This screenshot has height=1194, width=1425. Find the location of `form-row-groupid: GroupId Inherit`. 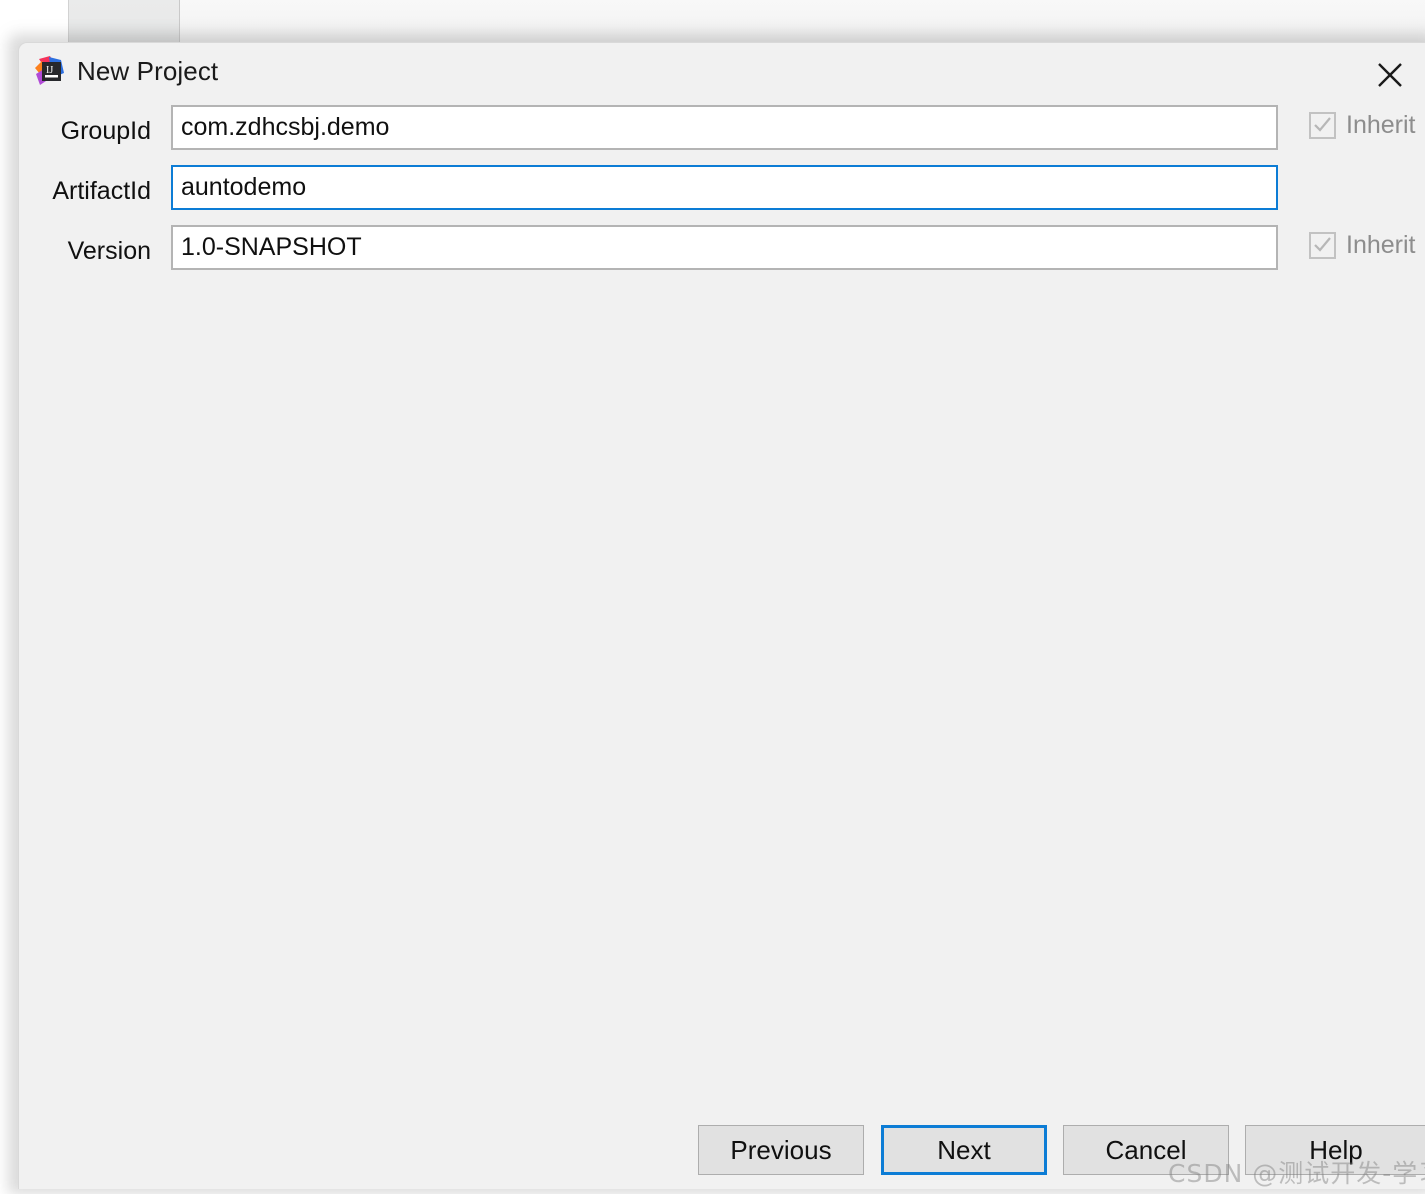

form-row-groupid: GroupId Inherit is located at coordinates (722, 135).